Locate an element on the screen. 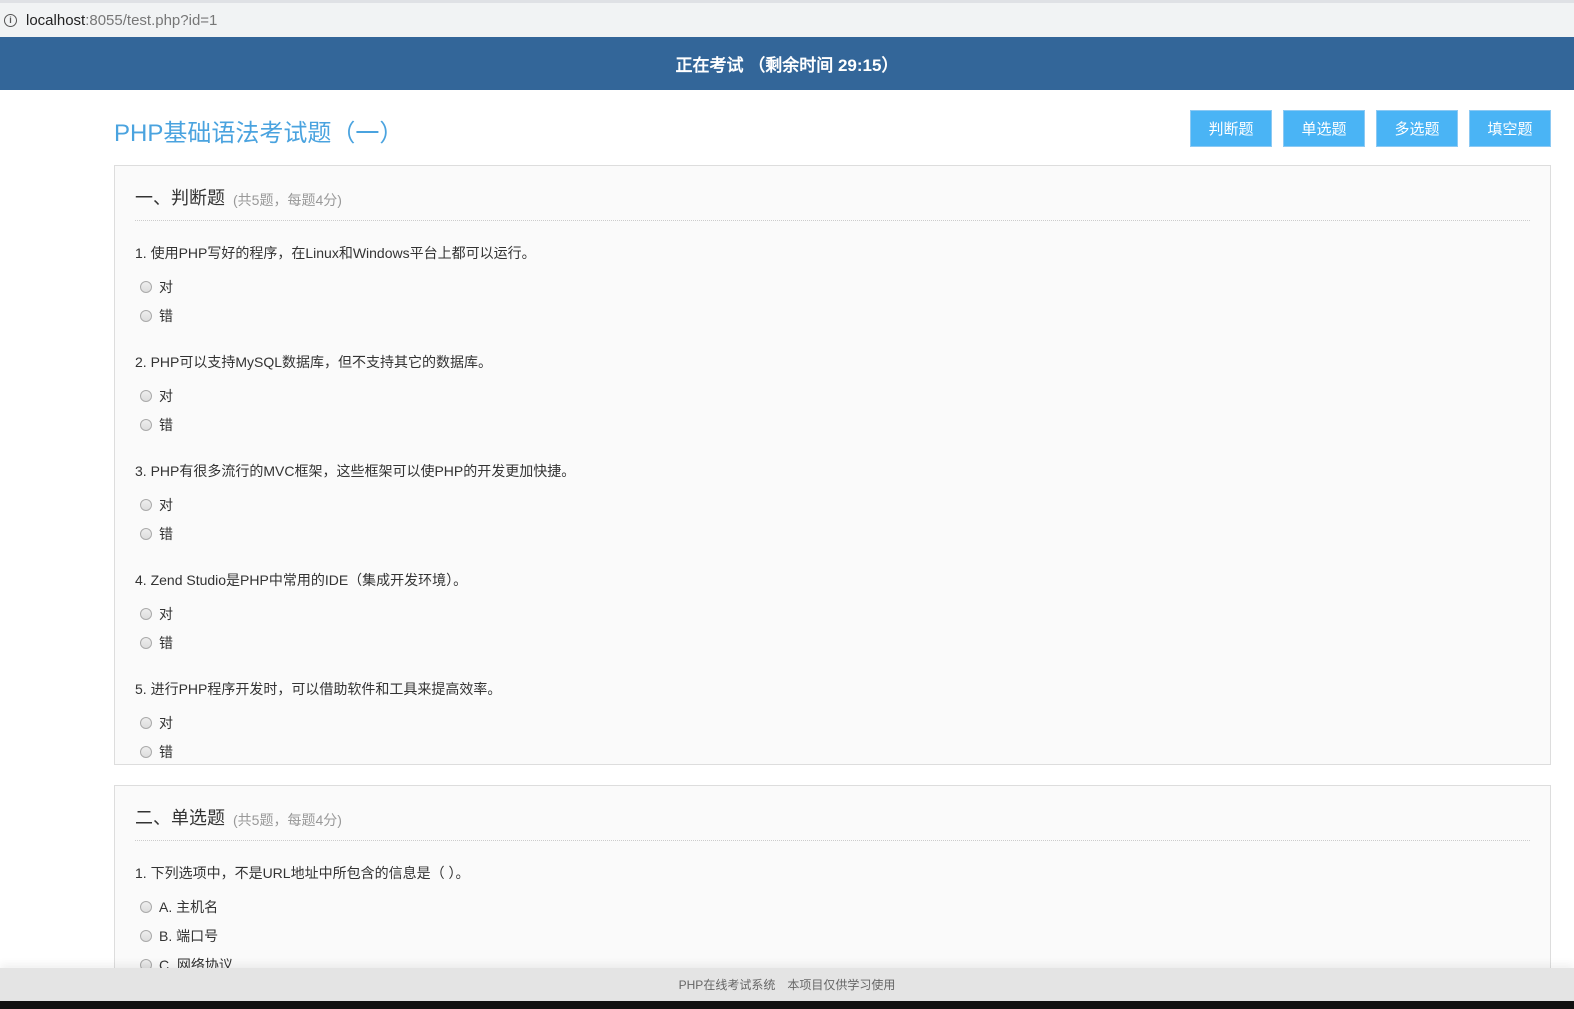  question-text: 4. Zend Studio是PHP中常用的IDE（集成开发环境）。 is located at coordinates (301, 580).